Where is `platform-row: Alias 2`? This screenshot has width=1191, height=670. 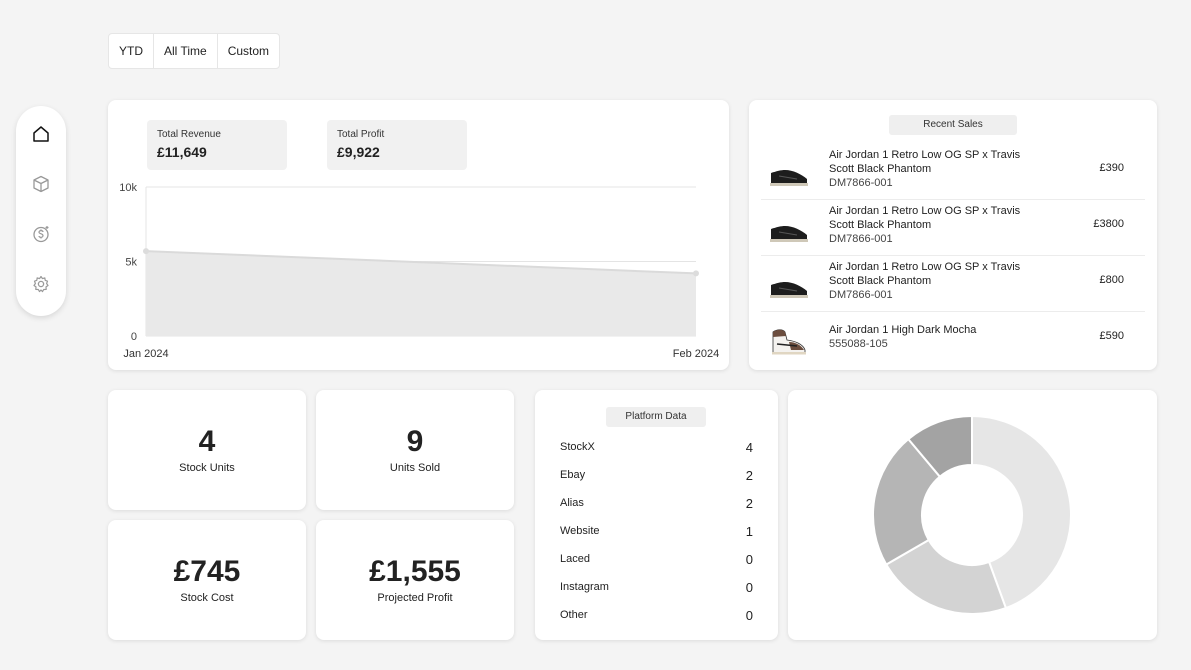
platform-row: Alias 2 is located at coordinates (656, 503).